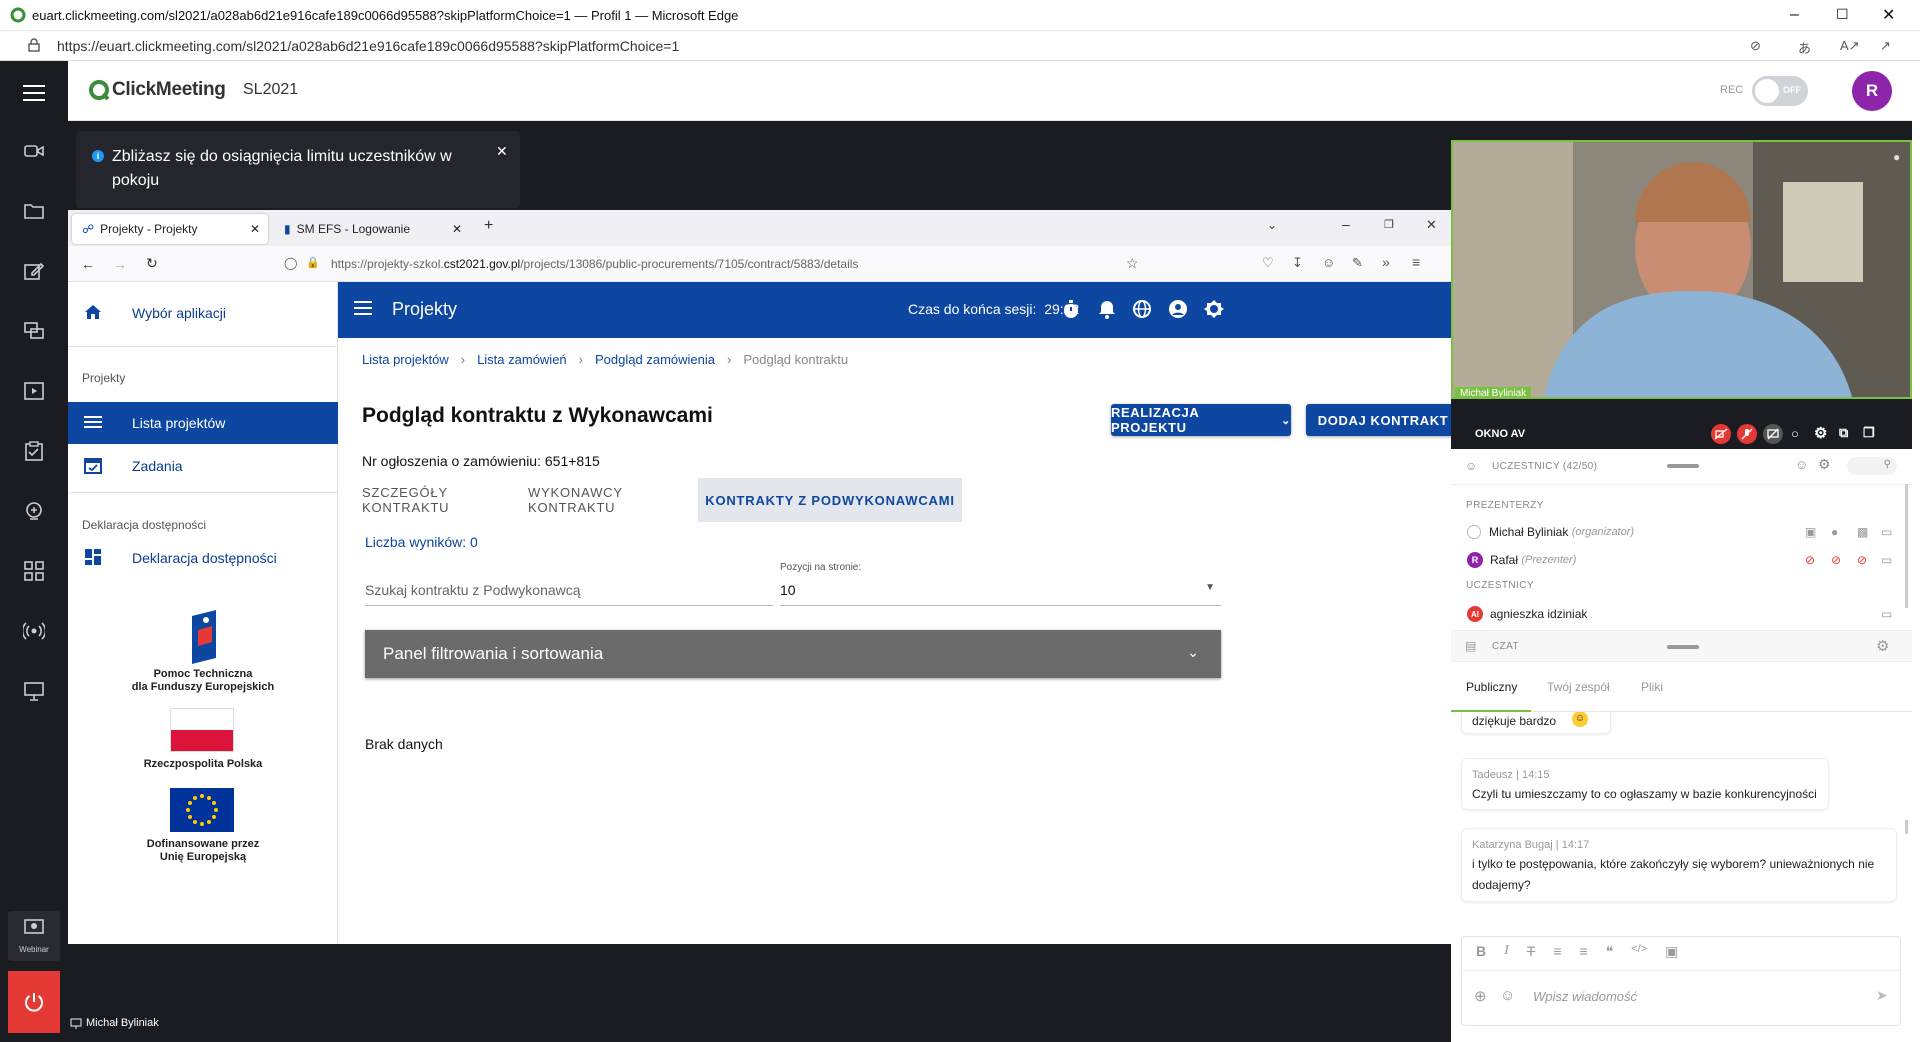 This screenshot has height=1042, width=1920. Describe the element at coordinates (1836, 560) in the screenshot. I see `mic-off-icon: ⊘` at that location.